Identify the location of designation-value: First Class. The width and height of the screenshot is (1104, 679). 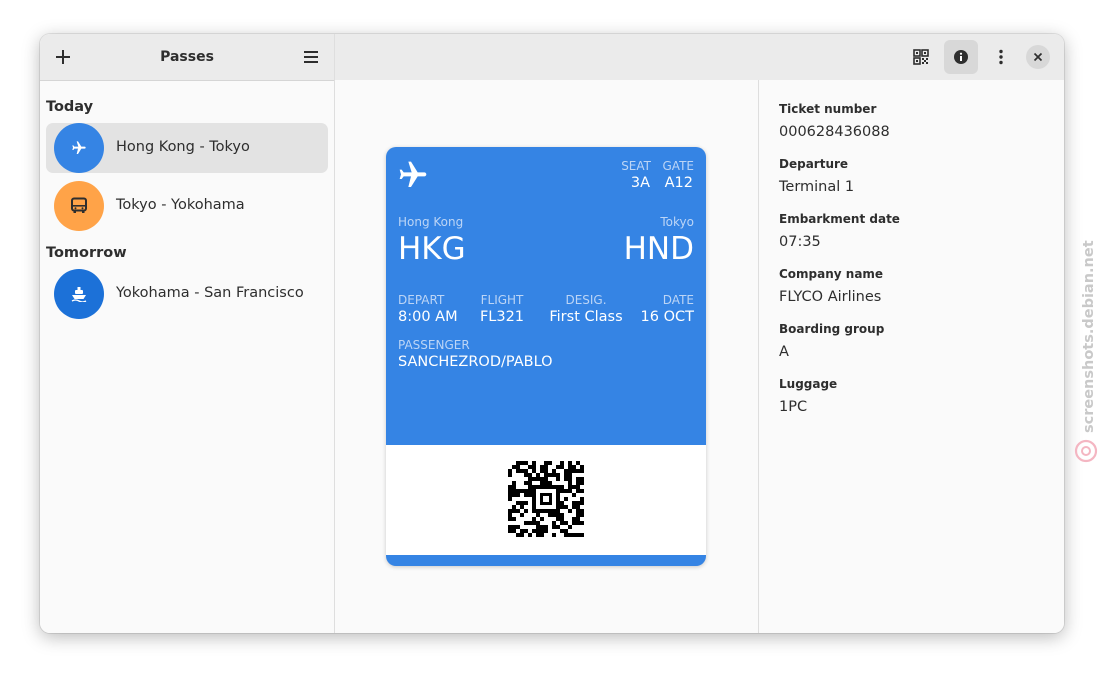
(586, 317).